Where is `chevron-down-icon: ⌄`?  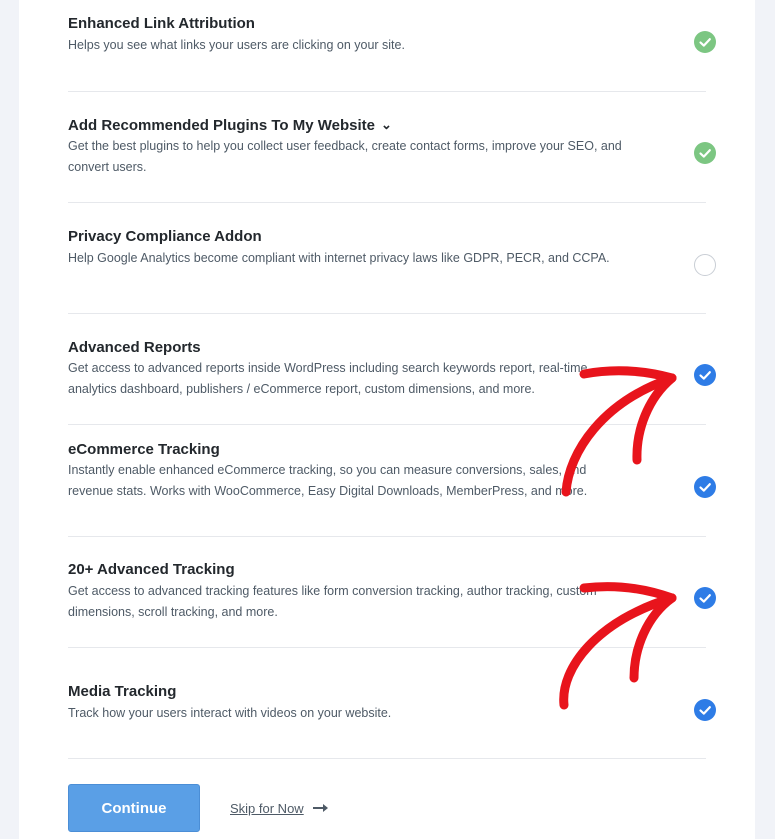 chevron-down-icon: ⌄ is located at coordinates (386, 125).